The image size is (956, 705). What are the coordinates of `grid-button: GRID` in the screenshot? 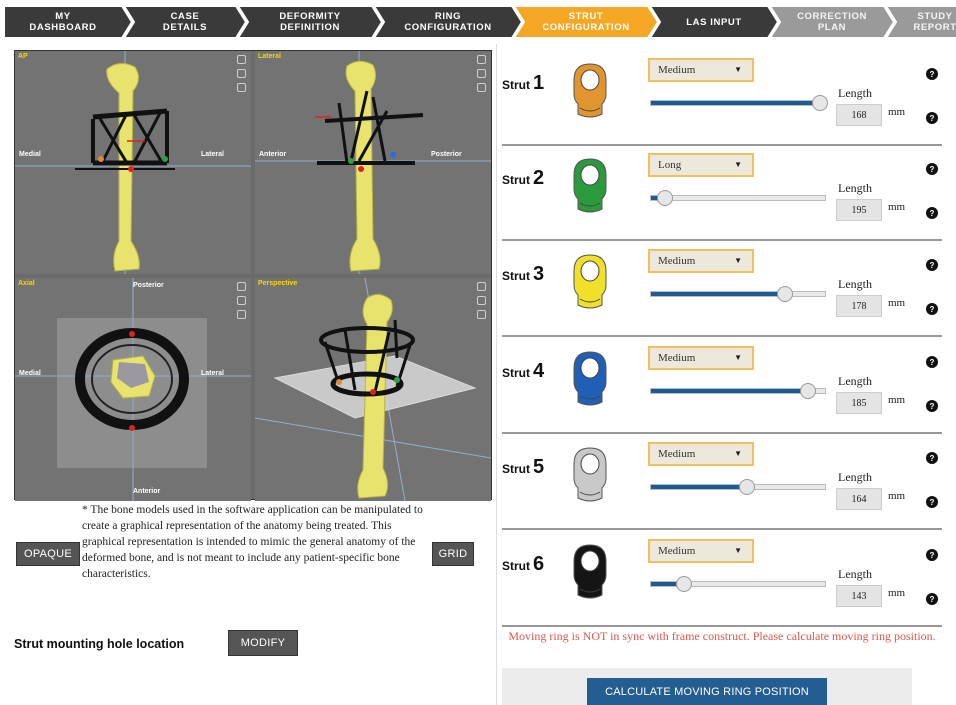 It's located at (453, 554).